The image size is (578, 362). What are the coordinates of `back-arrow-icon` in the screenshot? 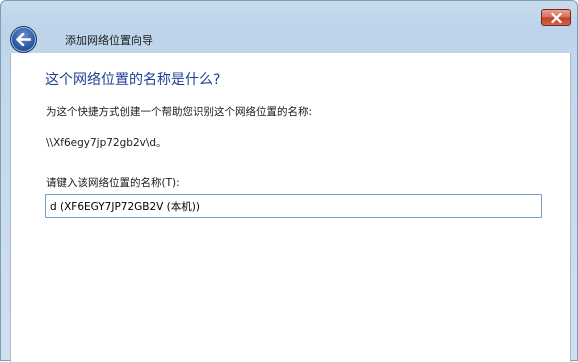 It's located at (23, 39).